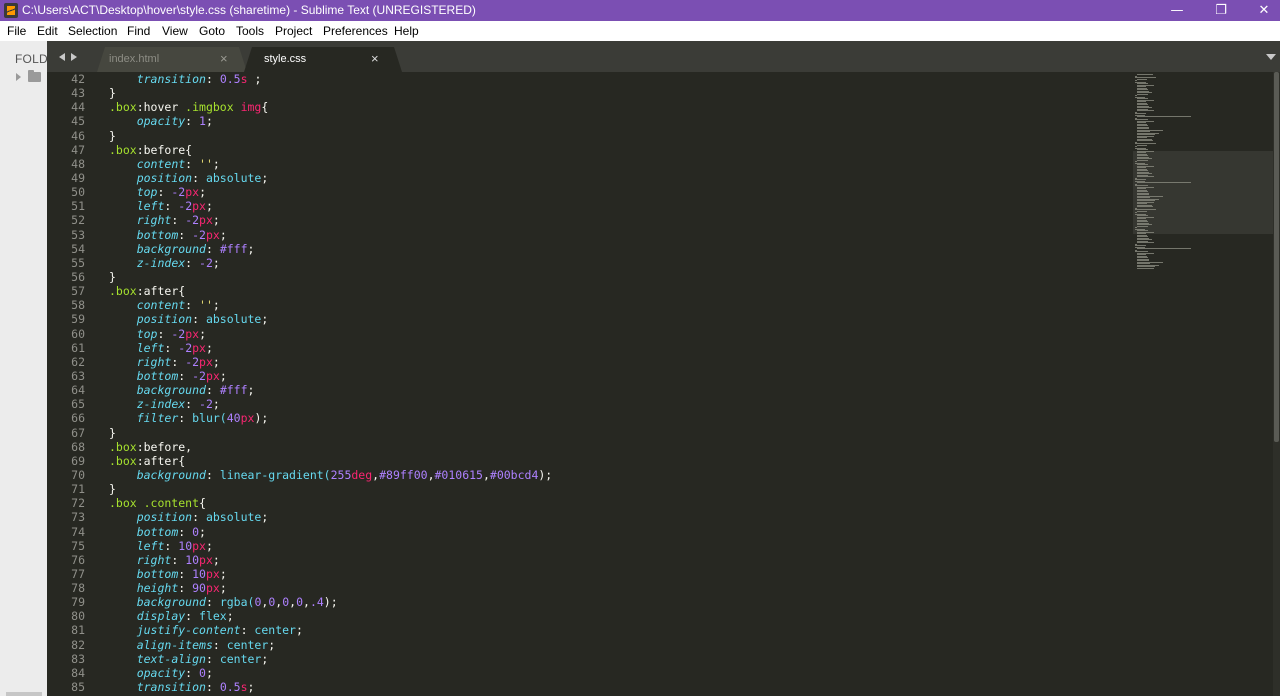  What do you see at coordinates (78, 333) in the screenshot?
I see `line-number: 60` at bounding box center [78, 333].